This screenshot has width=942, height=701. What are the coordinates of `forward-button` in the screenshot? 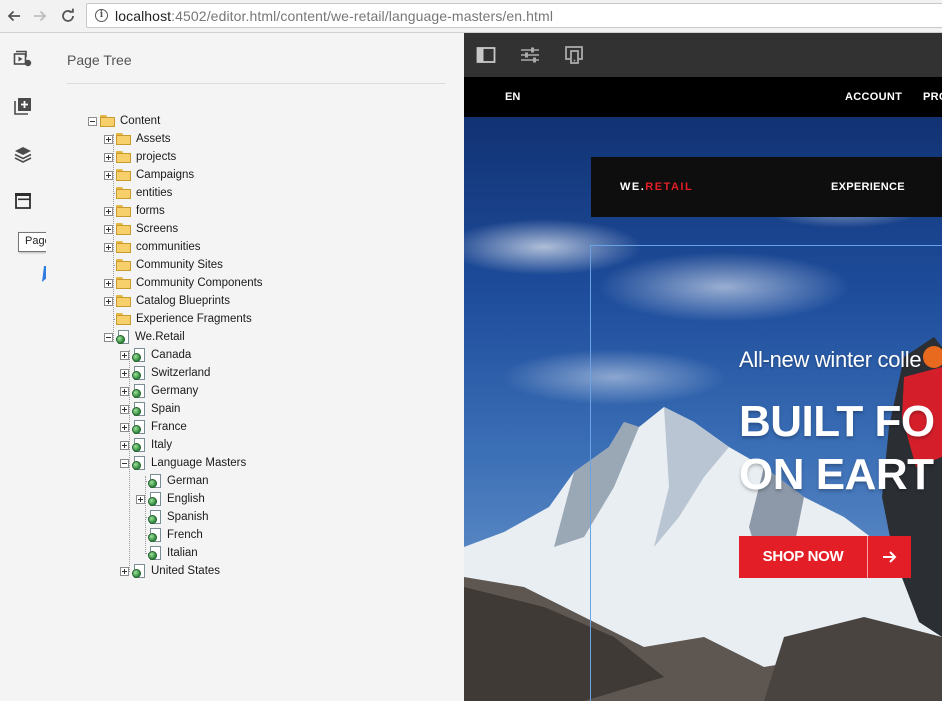 It's located at (40, 16).